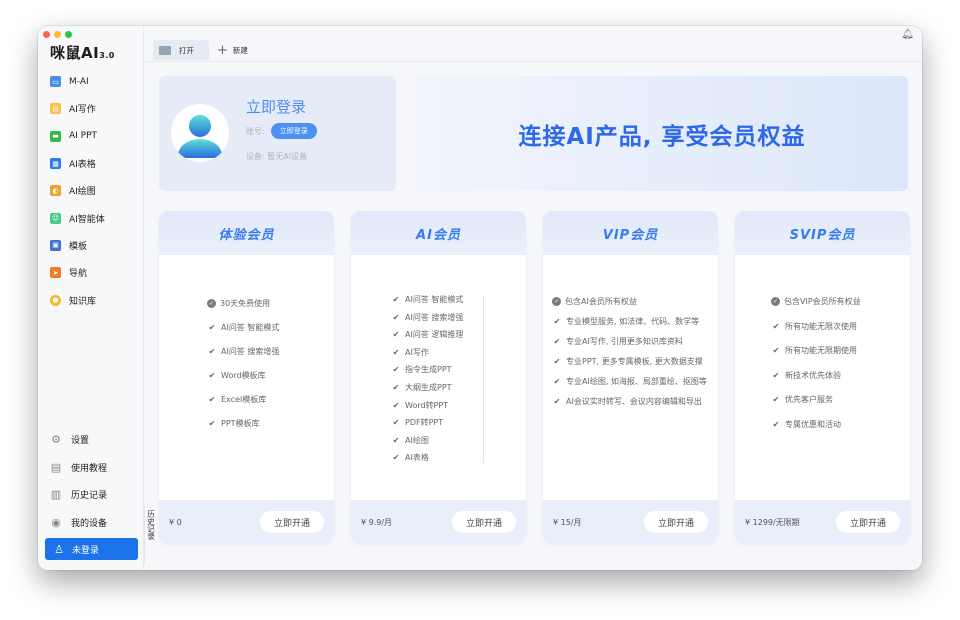  What do you see at coordinates (239, 303) in the screenshot?
I see `feature-item: ✓ 30天免费使用` at bounding box center [239, 303].